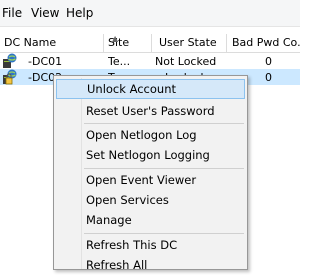 The image size is (320, 275). Describe the element at coordinates (150, 220) in the screenshot. I see `menu-manage: Manage` at that location.